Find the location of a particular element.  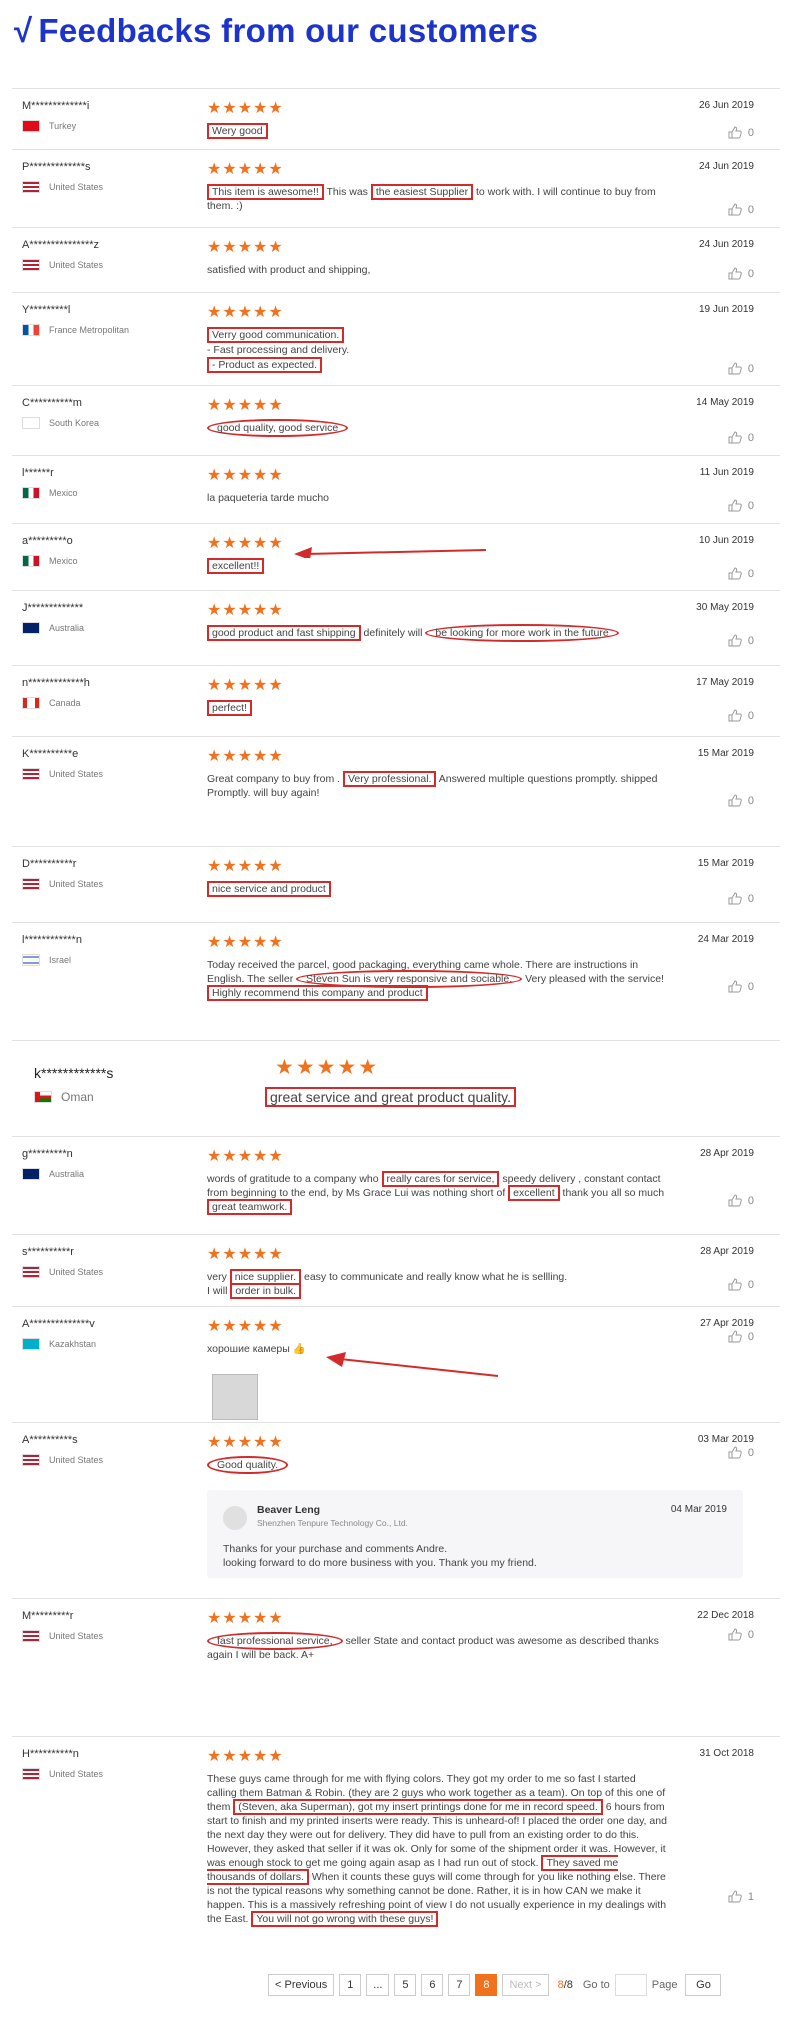

reviewer-name: K**********e is located at coordinates (50, 754).